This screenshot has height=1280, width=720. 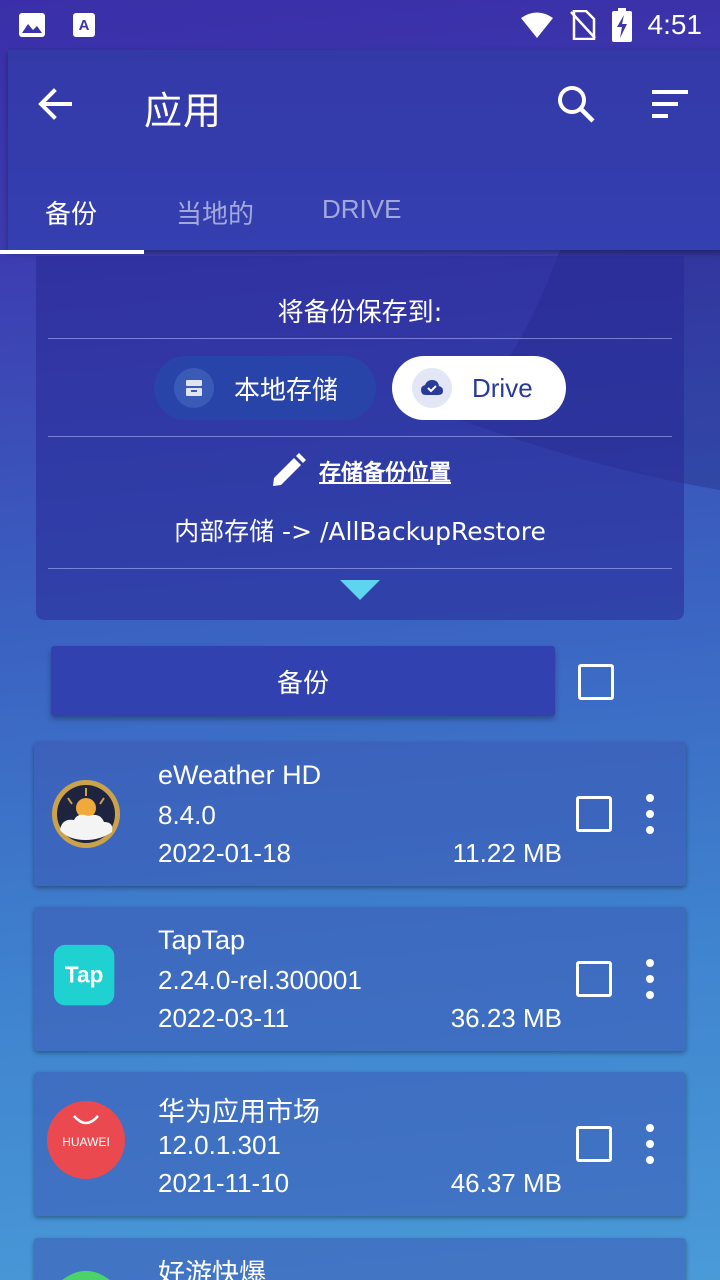 I want to click on search-icon, so click(x=576, y=104).